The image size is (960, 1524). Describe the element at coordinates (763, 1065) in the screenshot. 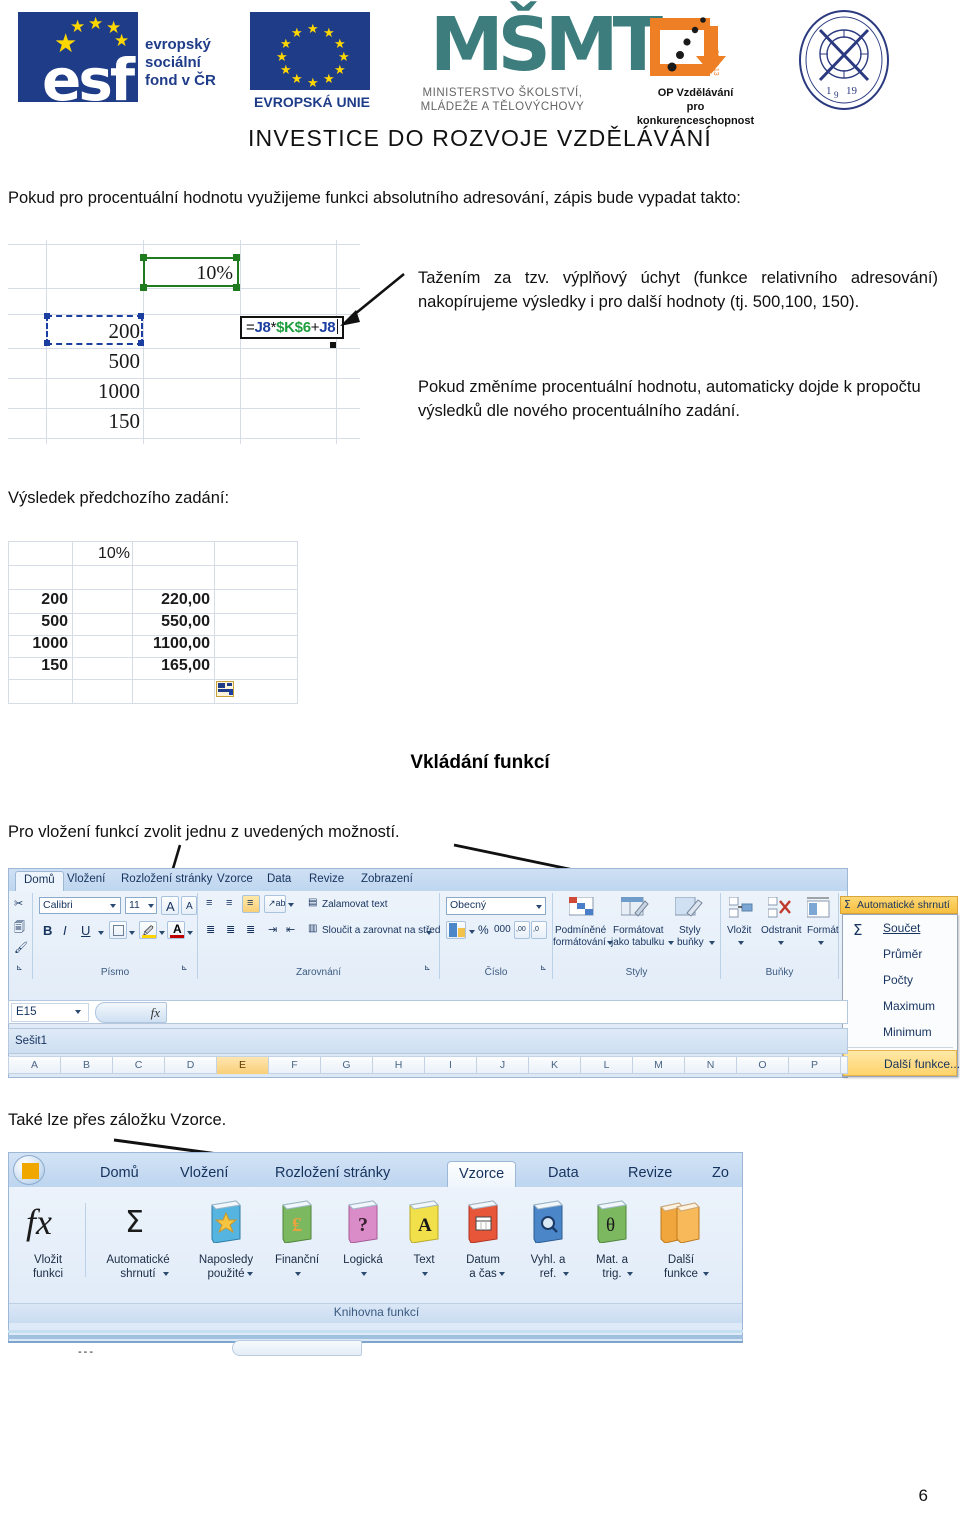

I see `column-header-o: O` at that location.